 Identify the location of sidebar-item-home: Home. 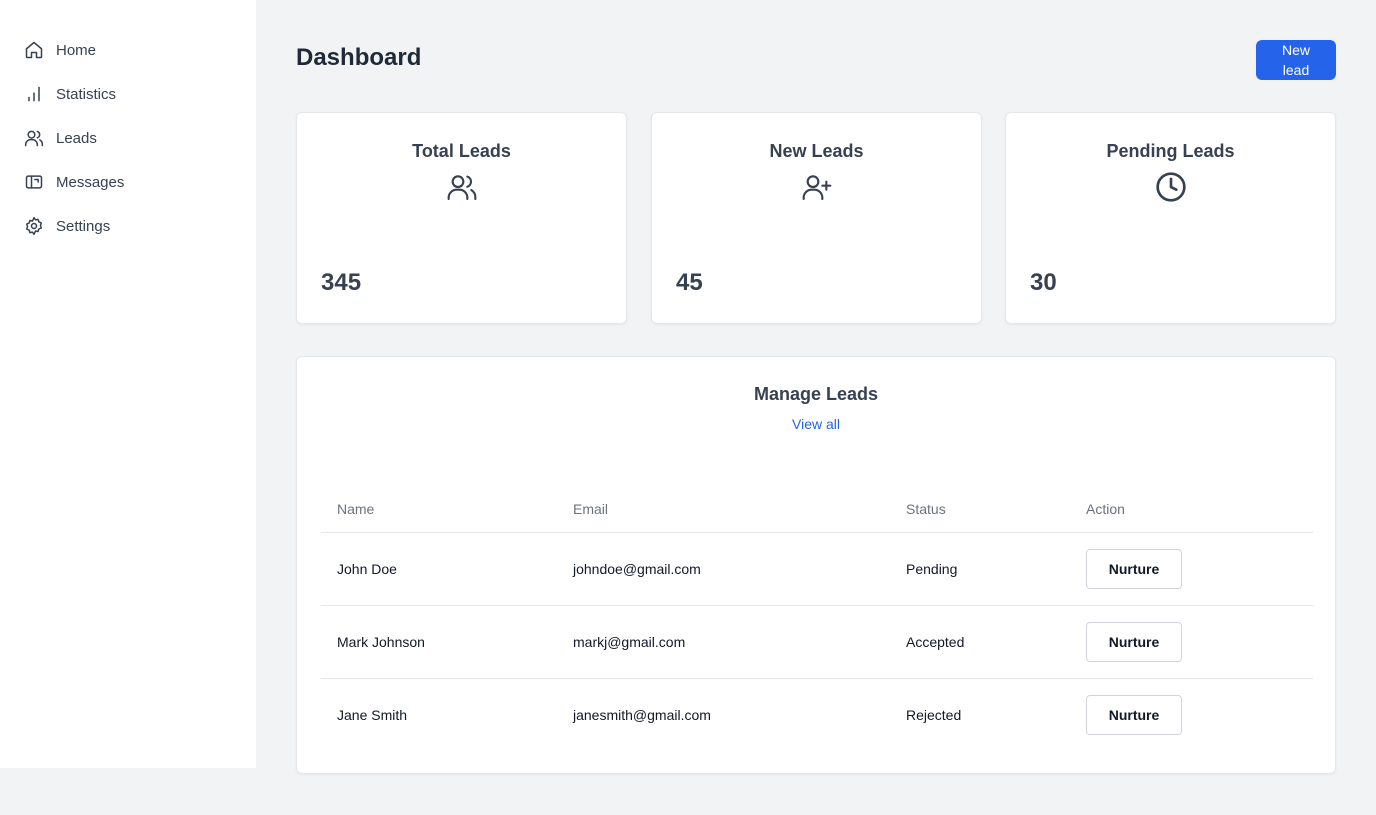
(140, 50).